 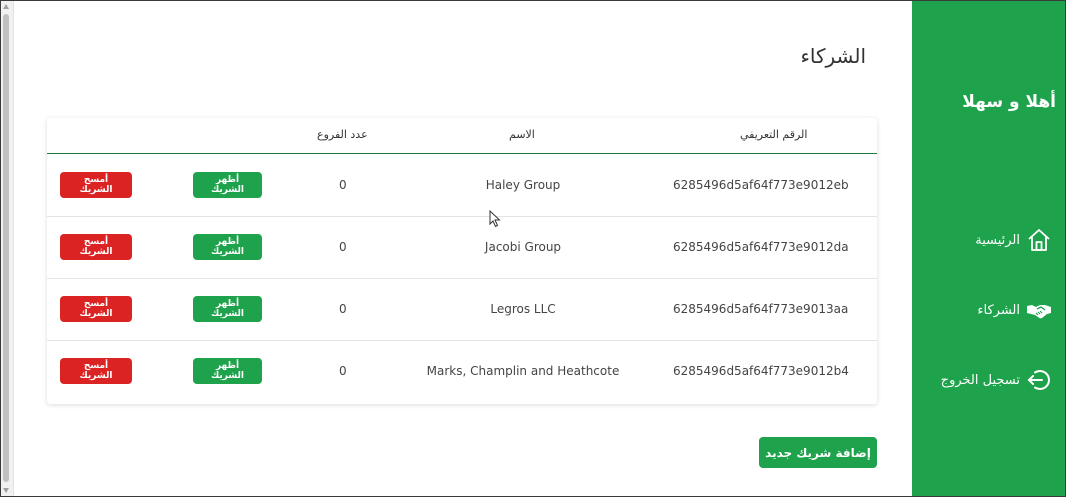 What do you see at coordinates (6, 490) in the screenshot?
I see `scroll-down-arrow-icon` at bounding box center [6, 490].